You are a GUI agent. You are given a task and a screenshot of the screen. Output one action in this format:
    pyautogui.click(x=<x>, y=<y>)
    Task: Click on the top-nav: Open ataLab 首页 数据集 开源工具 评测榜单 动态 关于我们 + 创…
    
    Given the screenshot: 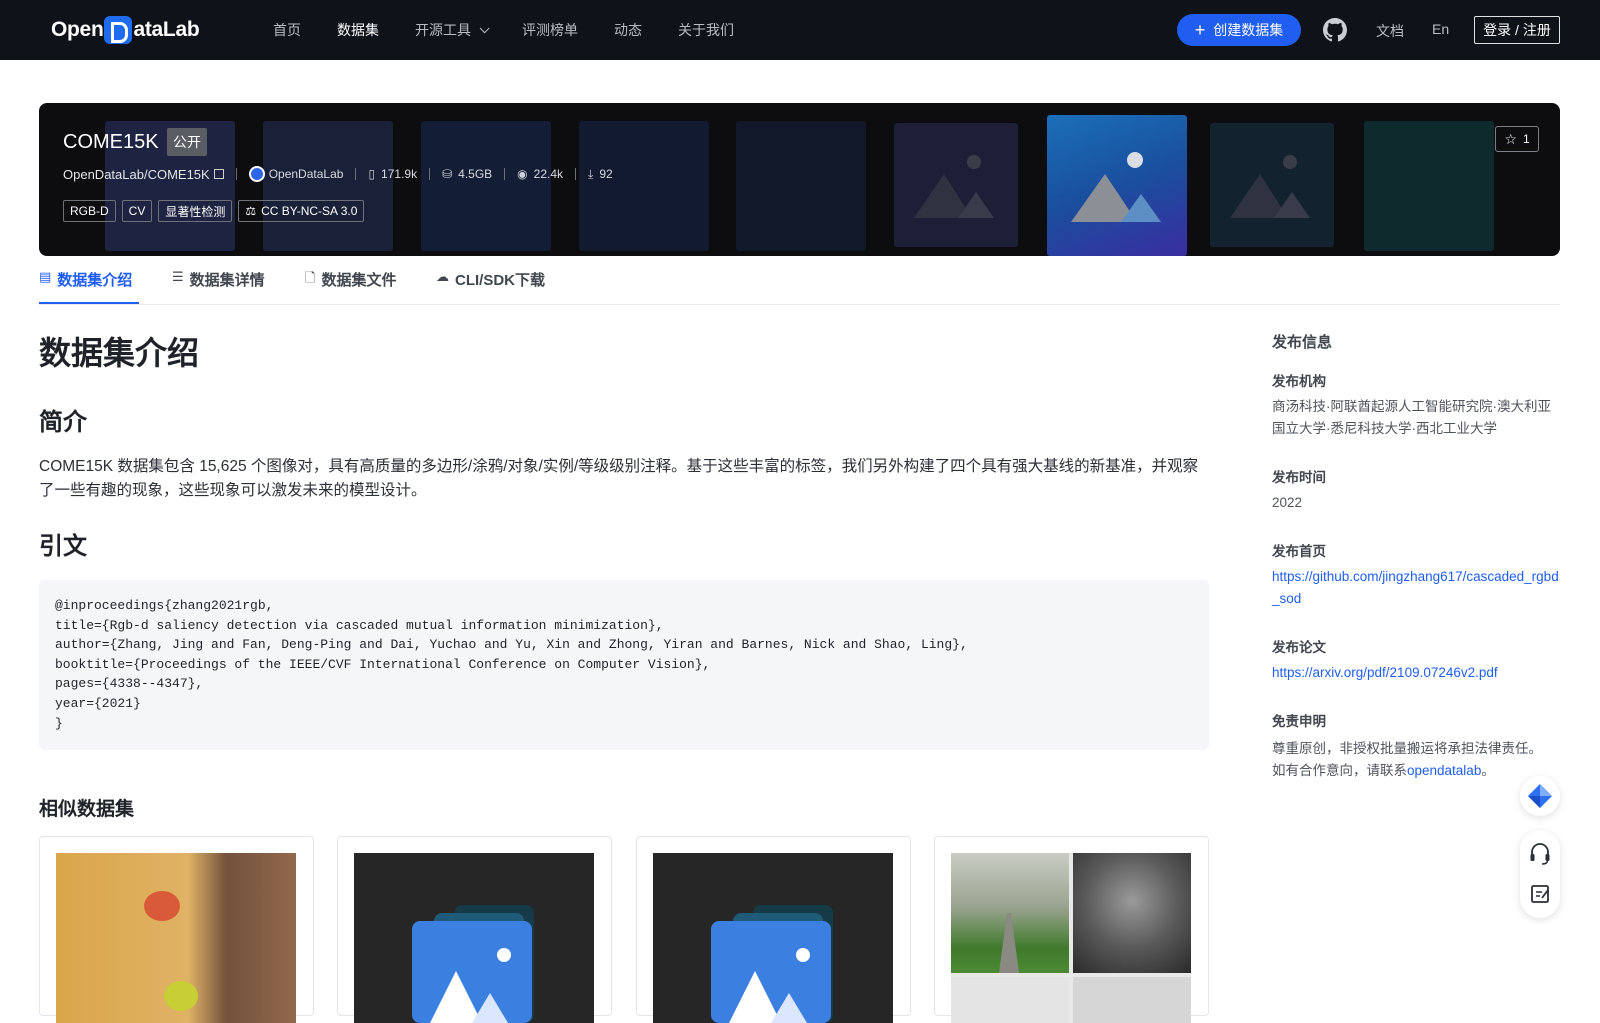 What is the action you would take?
    pyautogui.click(x=800, y=30)
    